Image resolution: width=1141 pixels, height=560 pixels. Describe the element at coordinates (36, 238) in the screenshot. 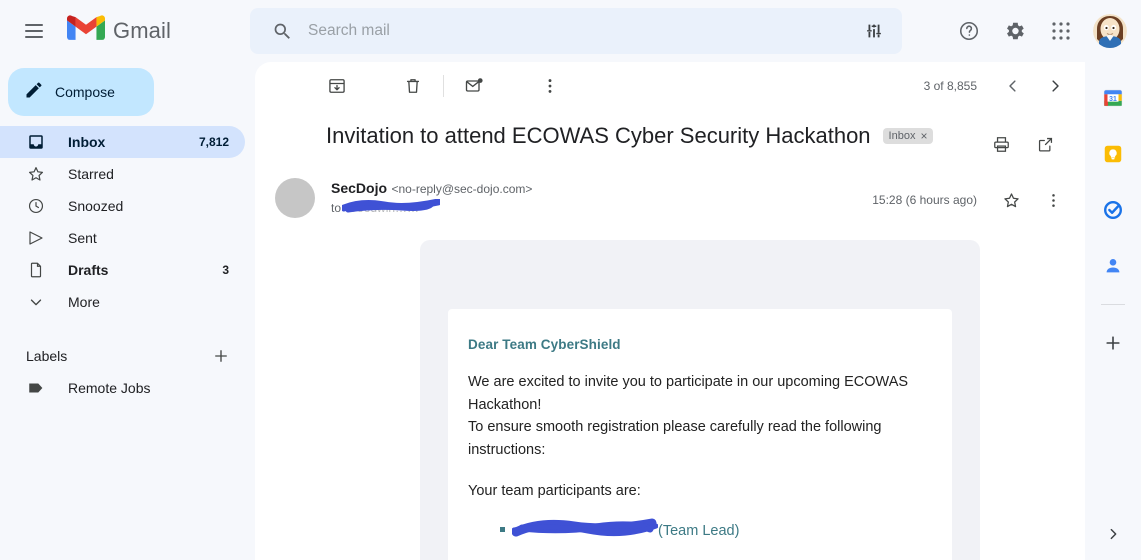

I see `send-icon` at that location.